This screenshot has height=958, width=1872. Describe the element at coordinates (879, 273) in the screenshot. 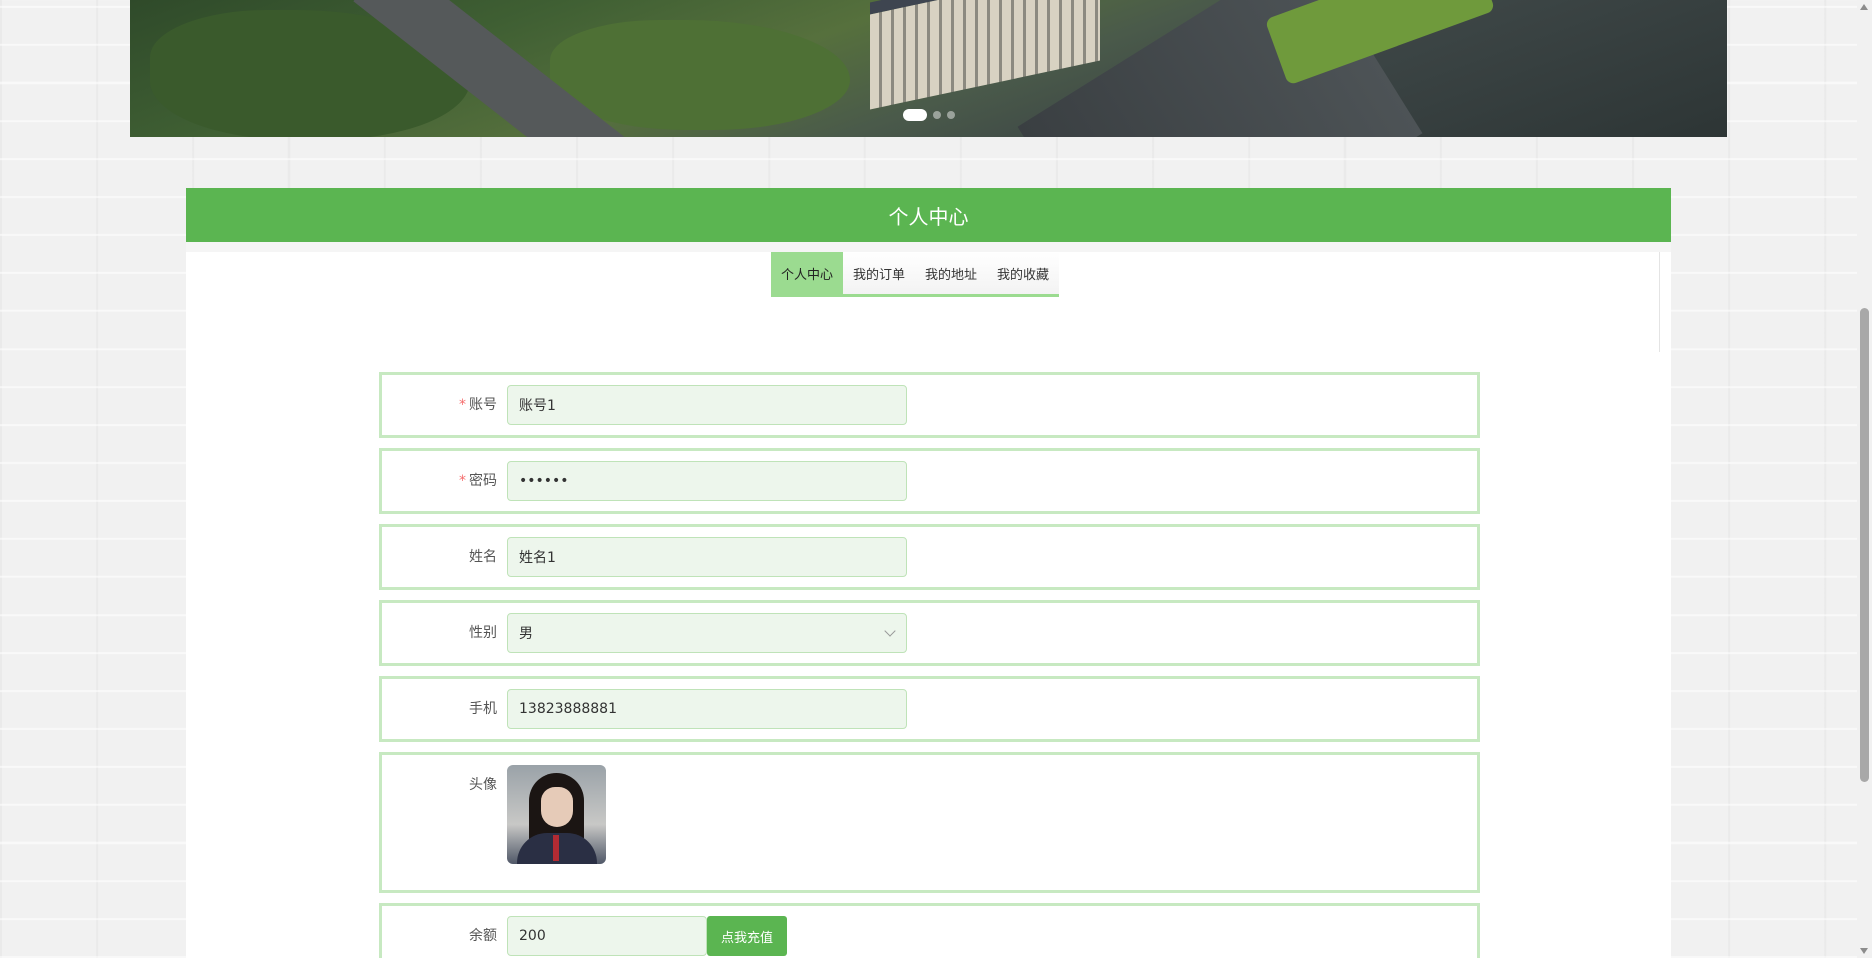

I see `tab-my-orders: 我的订单` at that location.